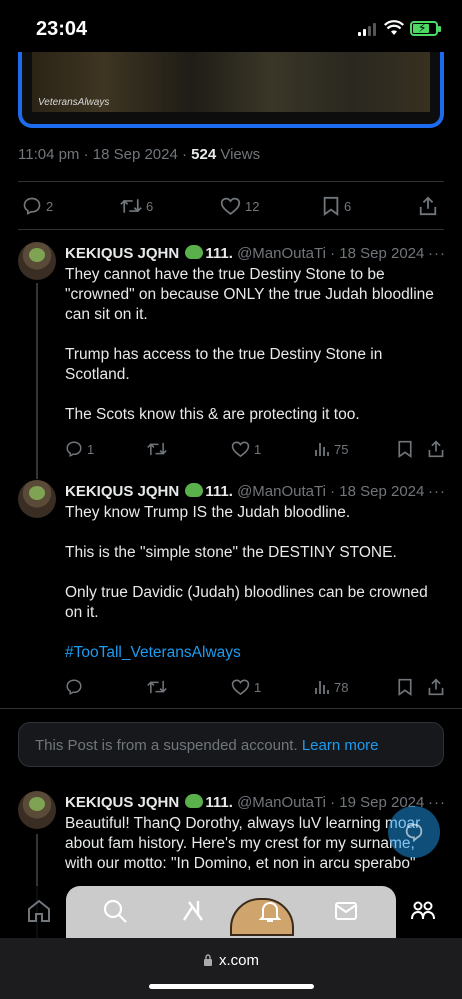 This screenshot has height=999, width=462. What do you see at coordinates (425, 28) in the screenshot?
I see `battery-icon: ⚡` at bounding box center [425, 28].